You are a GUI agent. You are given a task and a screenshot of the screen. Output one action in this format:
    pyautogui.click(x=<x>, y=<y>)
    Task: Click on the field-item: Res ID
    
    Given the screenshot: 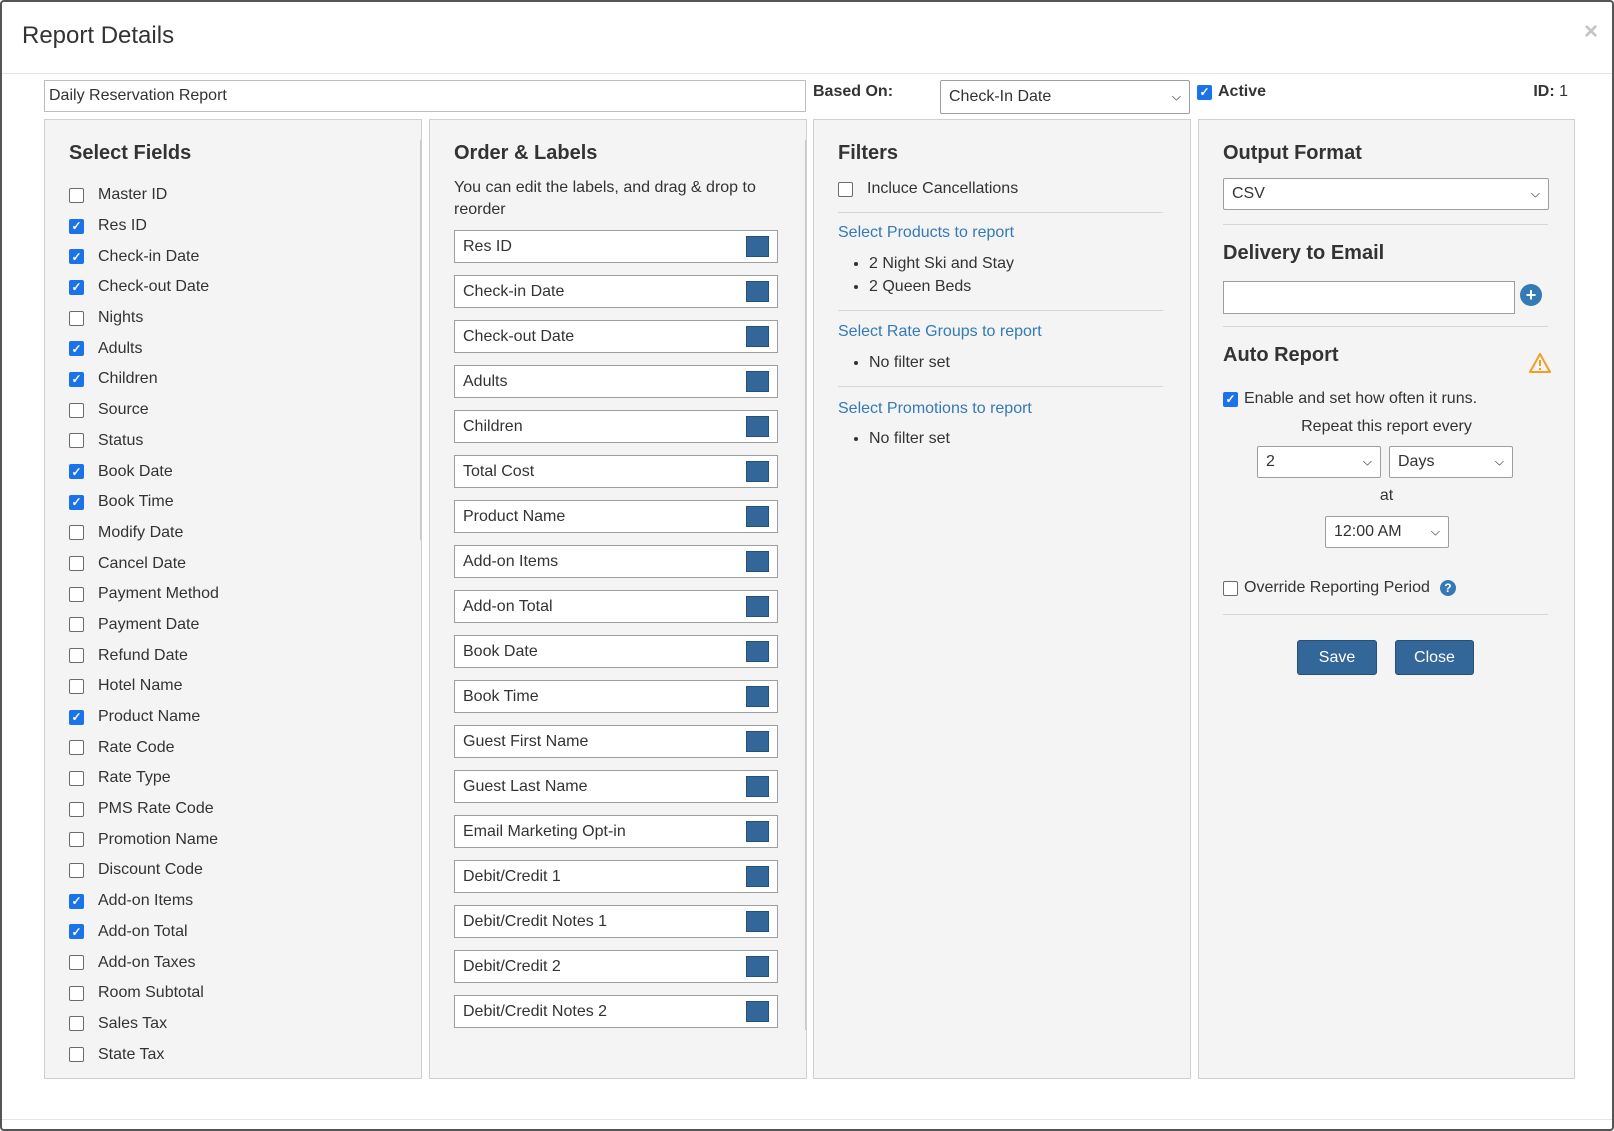 What is the action you would take?
    pyautogui.click(x=239, y=226)
    